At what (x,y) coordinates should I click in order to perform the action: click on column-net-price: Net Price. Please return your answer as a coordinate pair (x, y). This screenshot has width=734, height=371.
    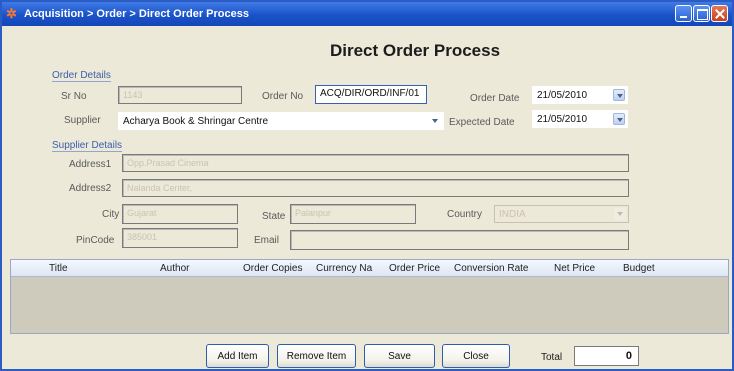
    Looking at the image, I should click on (574, 268).